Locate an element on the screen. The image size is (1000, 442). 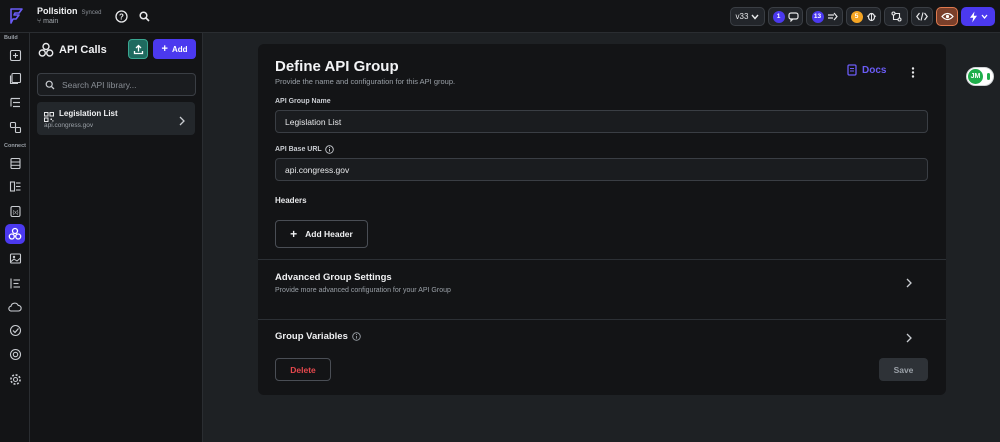
api-search-box is located at coordinates (116, 84).